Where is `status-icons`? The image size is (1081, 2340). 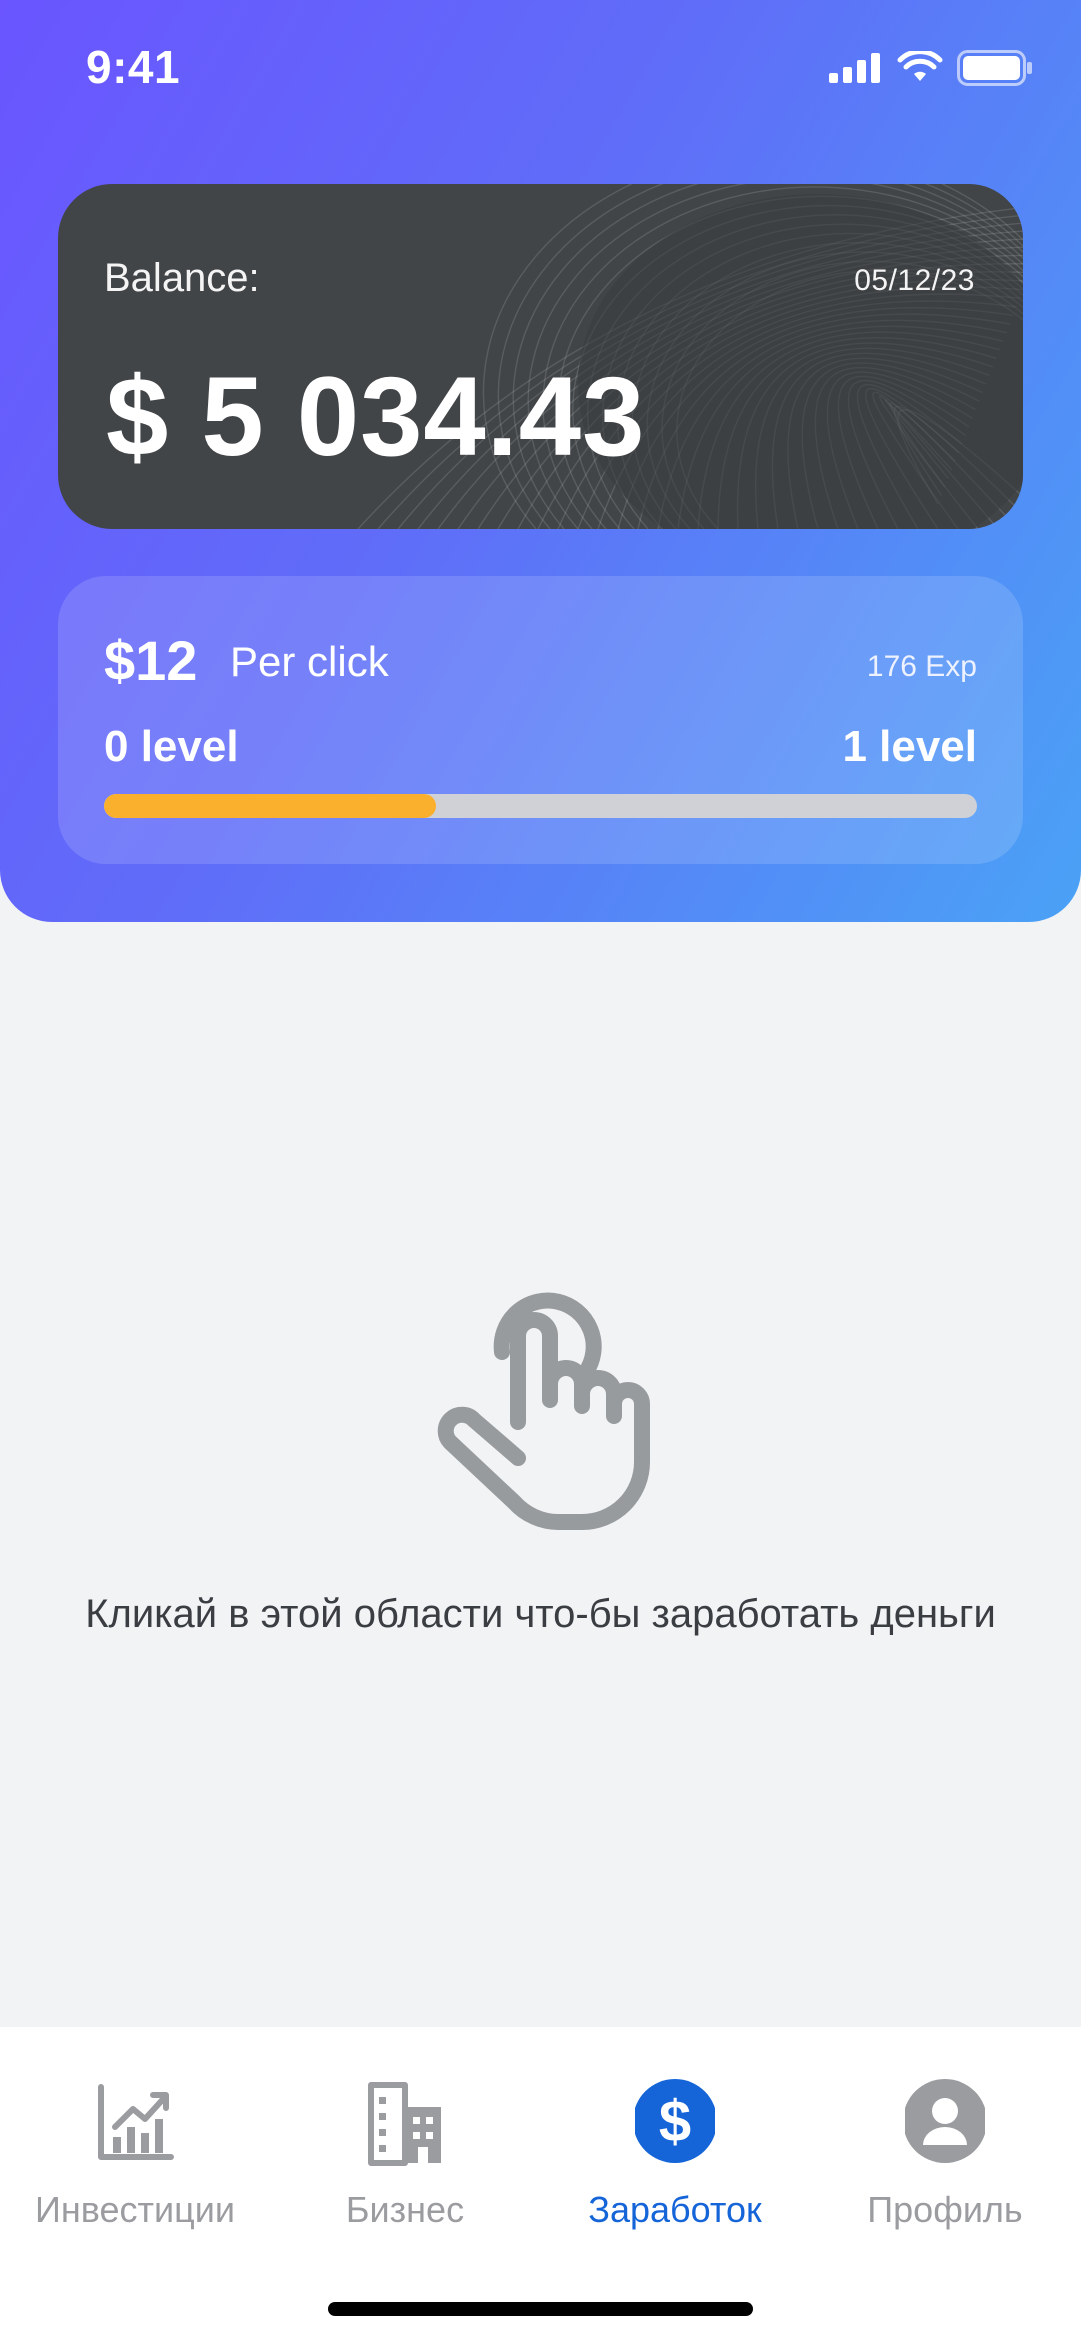 status-icons is located at coordinates (931, 68).